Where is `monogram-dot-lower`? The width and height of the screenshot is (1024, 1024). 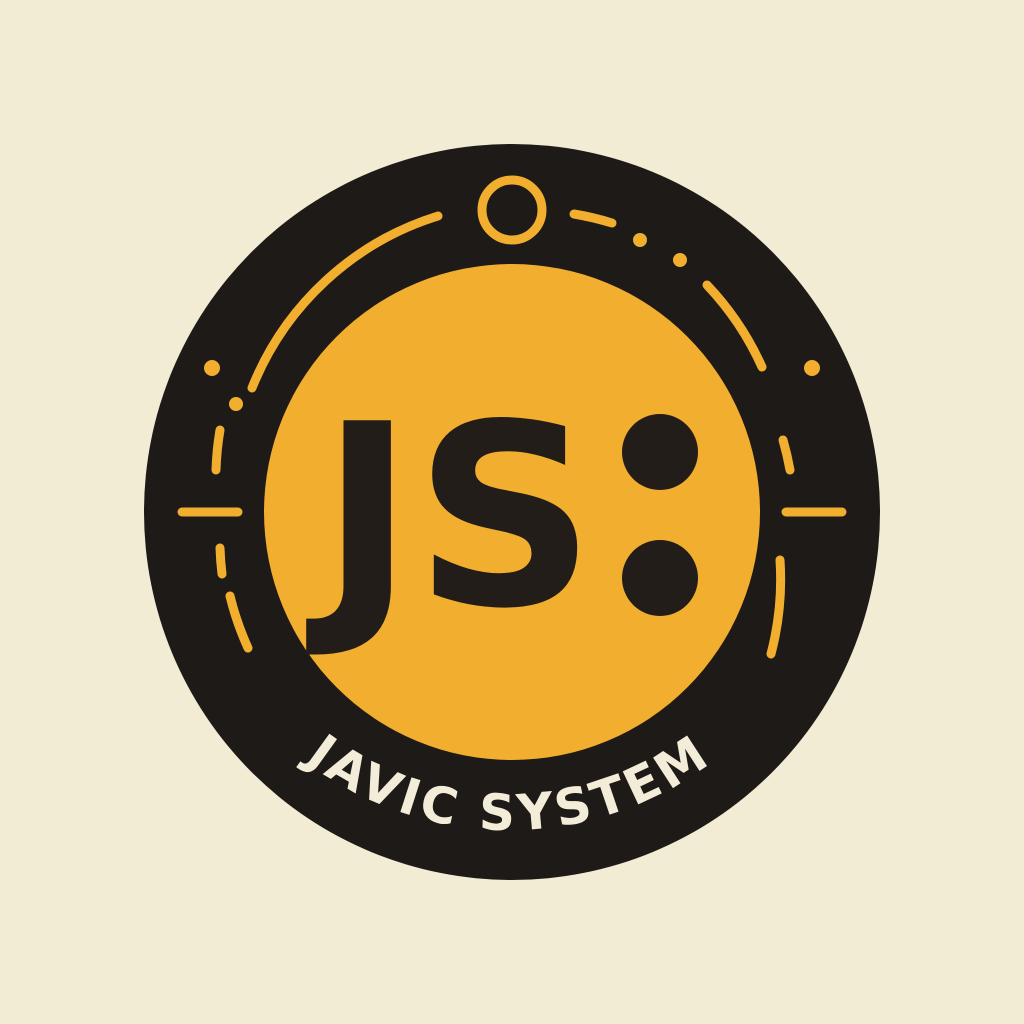
monogram-dot-lower is located at coordinates (660, 578).